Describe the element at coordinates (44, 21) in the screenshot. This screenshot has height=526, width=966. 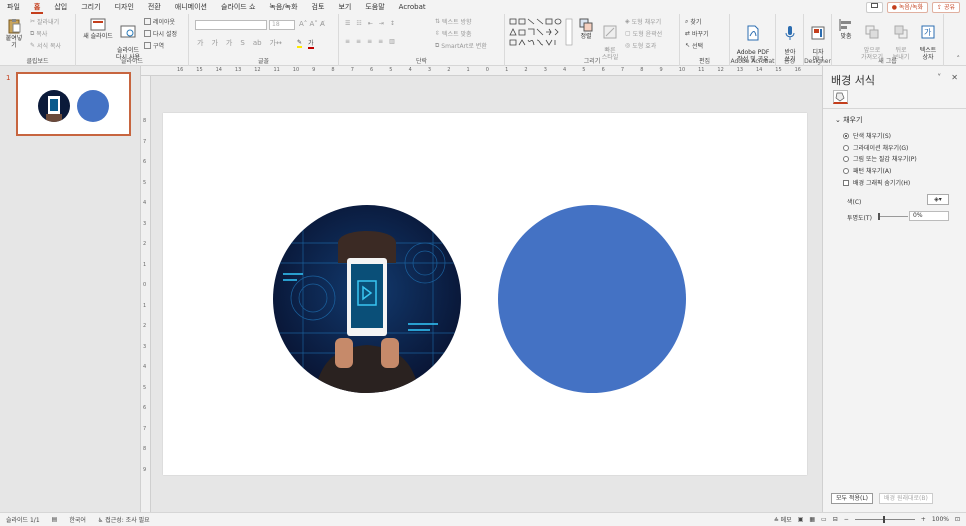
I see `cut-button: ✂ 잘라내기` at that location.